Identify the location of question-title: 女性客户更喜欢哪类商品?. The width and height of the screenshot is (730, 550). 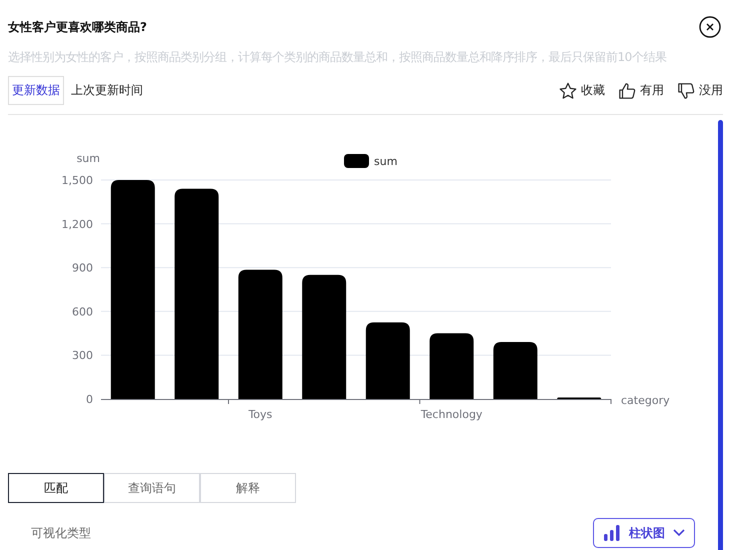
(77, 27).